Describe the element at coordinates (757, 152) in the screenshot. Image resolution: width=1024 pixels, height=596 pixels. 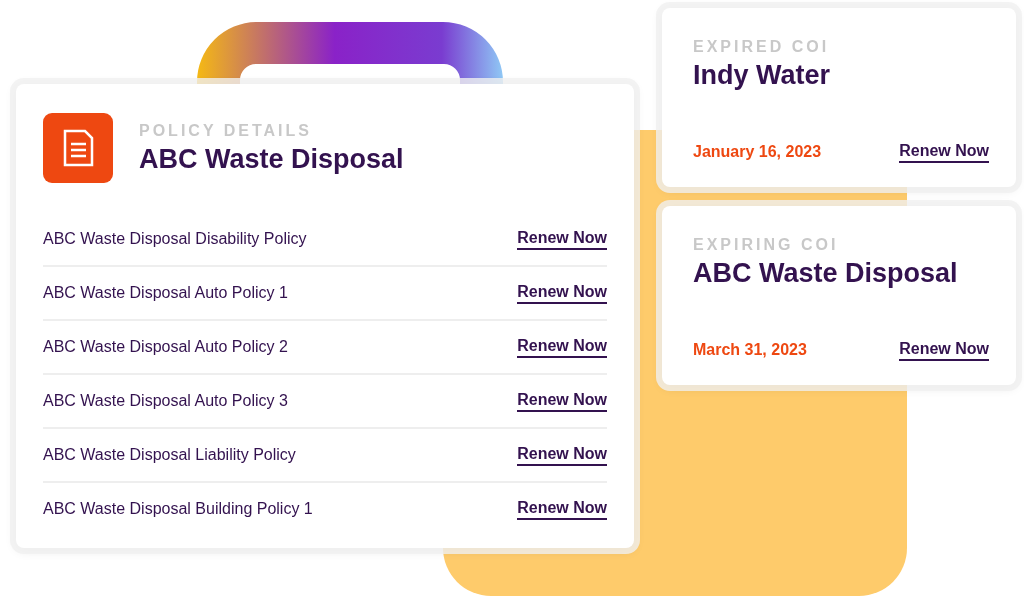
I see `date-text: January 16, 2023` at that location.